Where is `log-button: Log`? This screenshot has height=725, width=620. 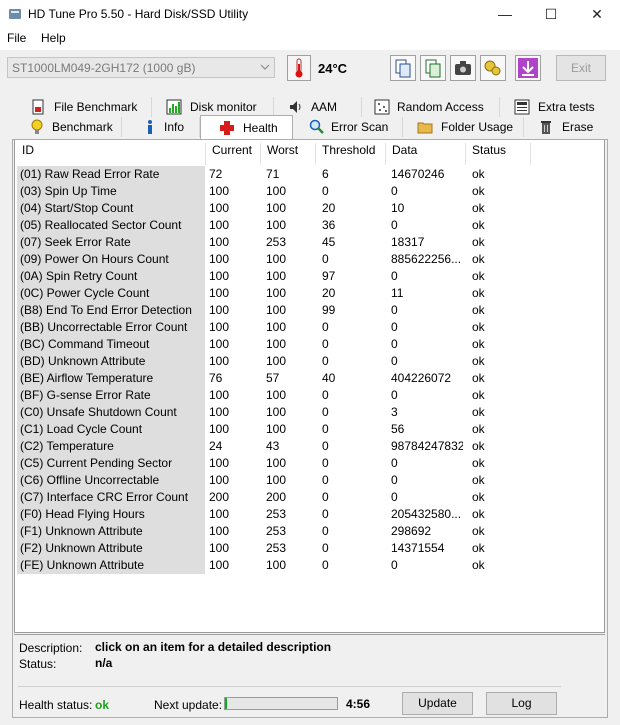 log-button: Log is located at coordinates (521, 703).